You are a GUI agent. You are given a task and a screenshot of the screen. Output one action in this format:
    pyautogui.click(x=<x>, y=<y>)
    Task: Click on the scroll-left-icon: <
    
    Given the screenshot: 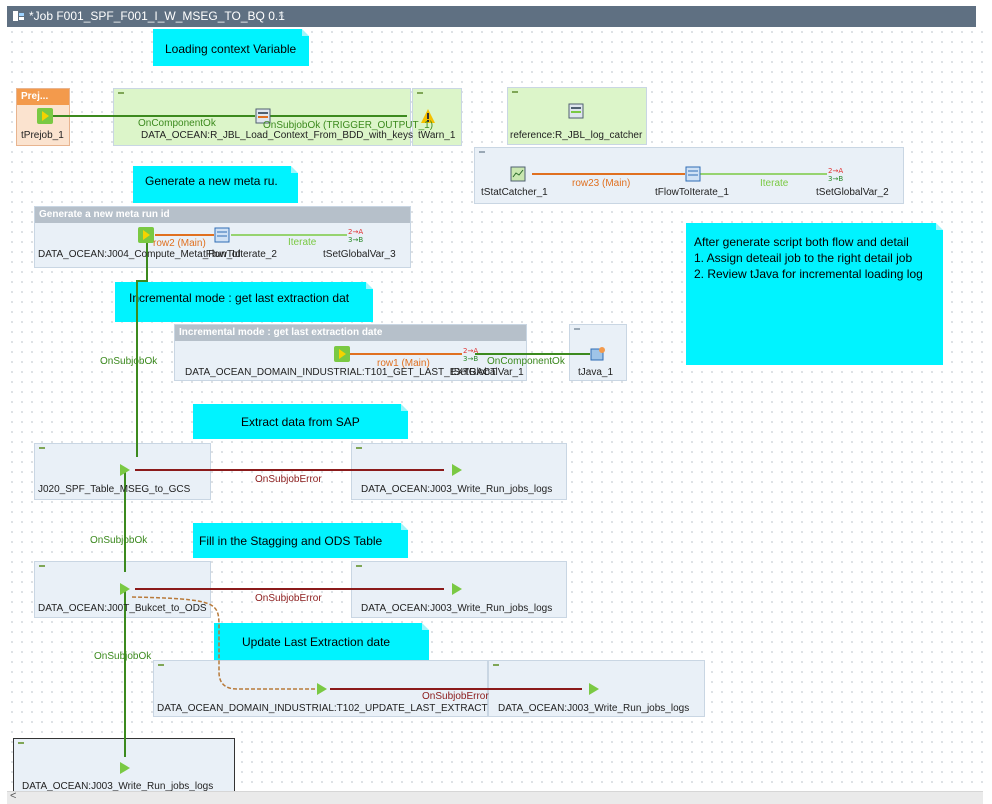 What is the action you would take?
    pyautogui.click(x=13, y=796)
    